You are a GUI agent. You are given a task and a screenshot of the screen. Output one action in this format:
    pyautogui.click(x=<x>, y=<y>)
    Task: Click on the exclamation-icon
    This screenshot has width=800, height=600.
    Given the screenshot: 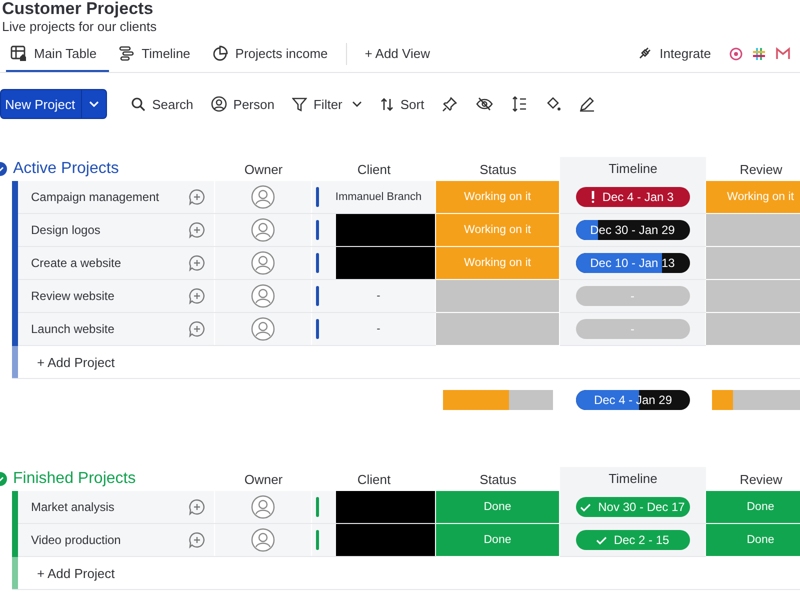 What is the action you would take?
    pyautogui.click(x=593, y=197)
    